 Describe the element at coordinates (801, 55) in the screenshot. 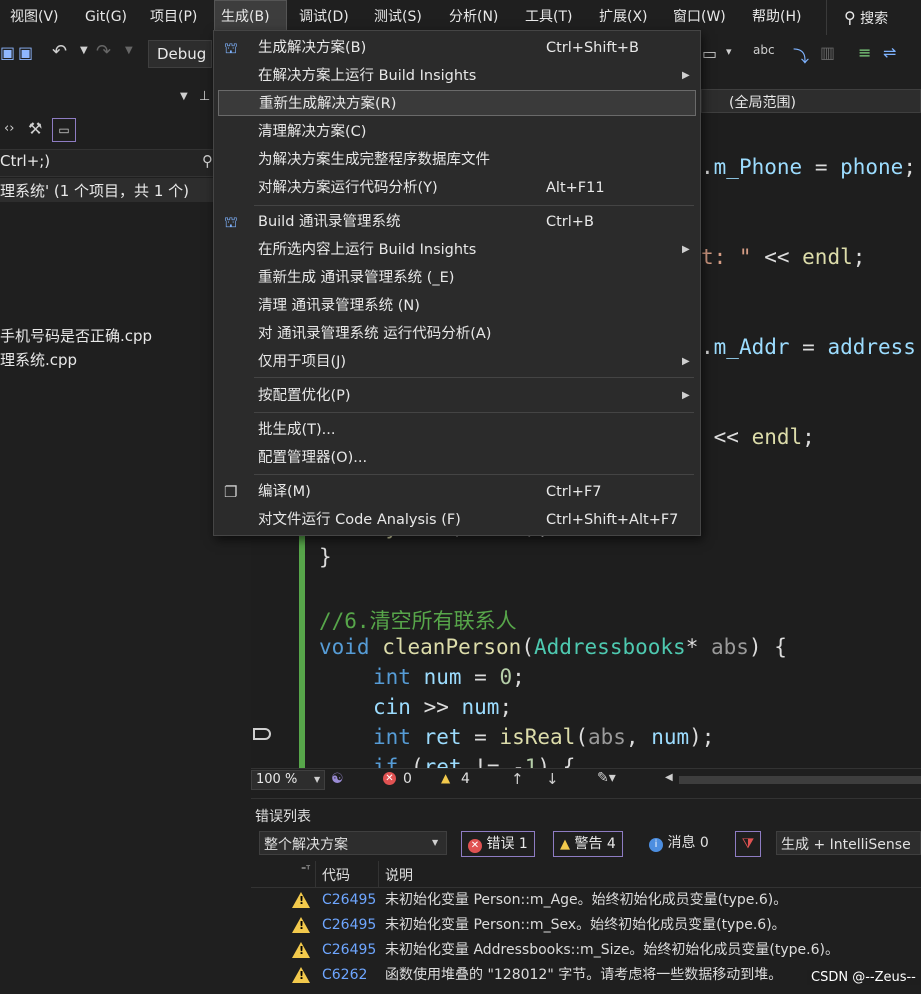

I see `step-icon: ⤵` at that location.